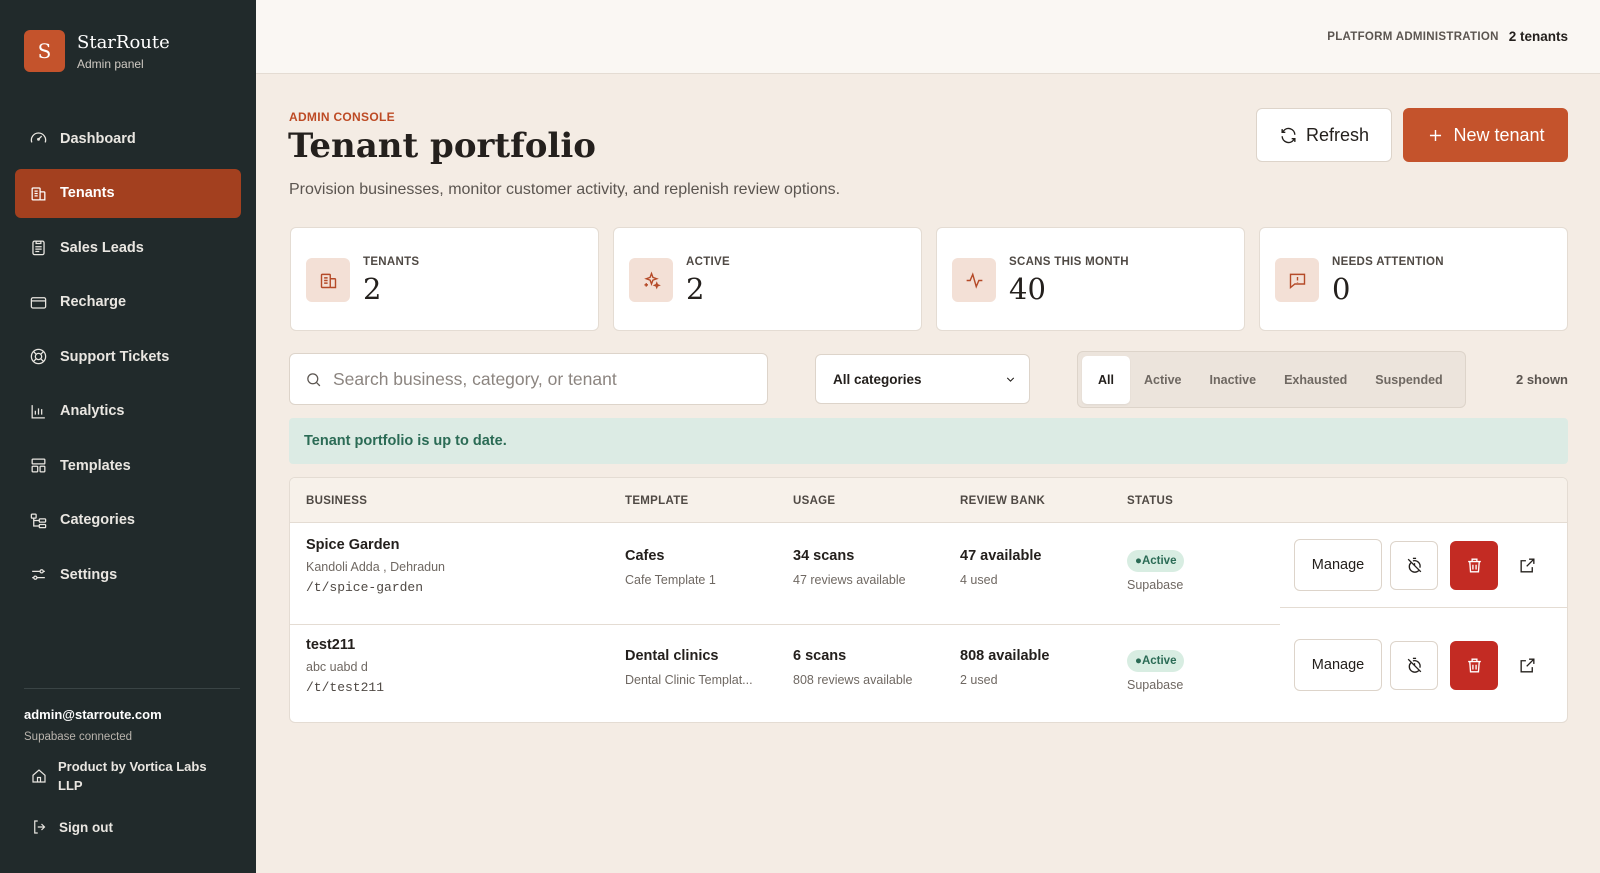 Image resolution: width=1600 pixels, height=873 pixels. I want to click on building-icon, so click(328, 280).